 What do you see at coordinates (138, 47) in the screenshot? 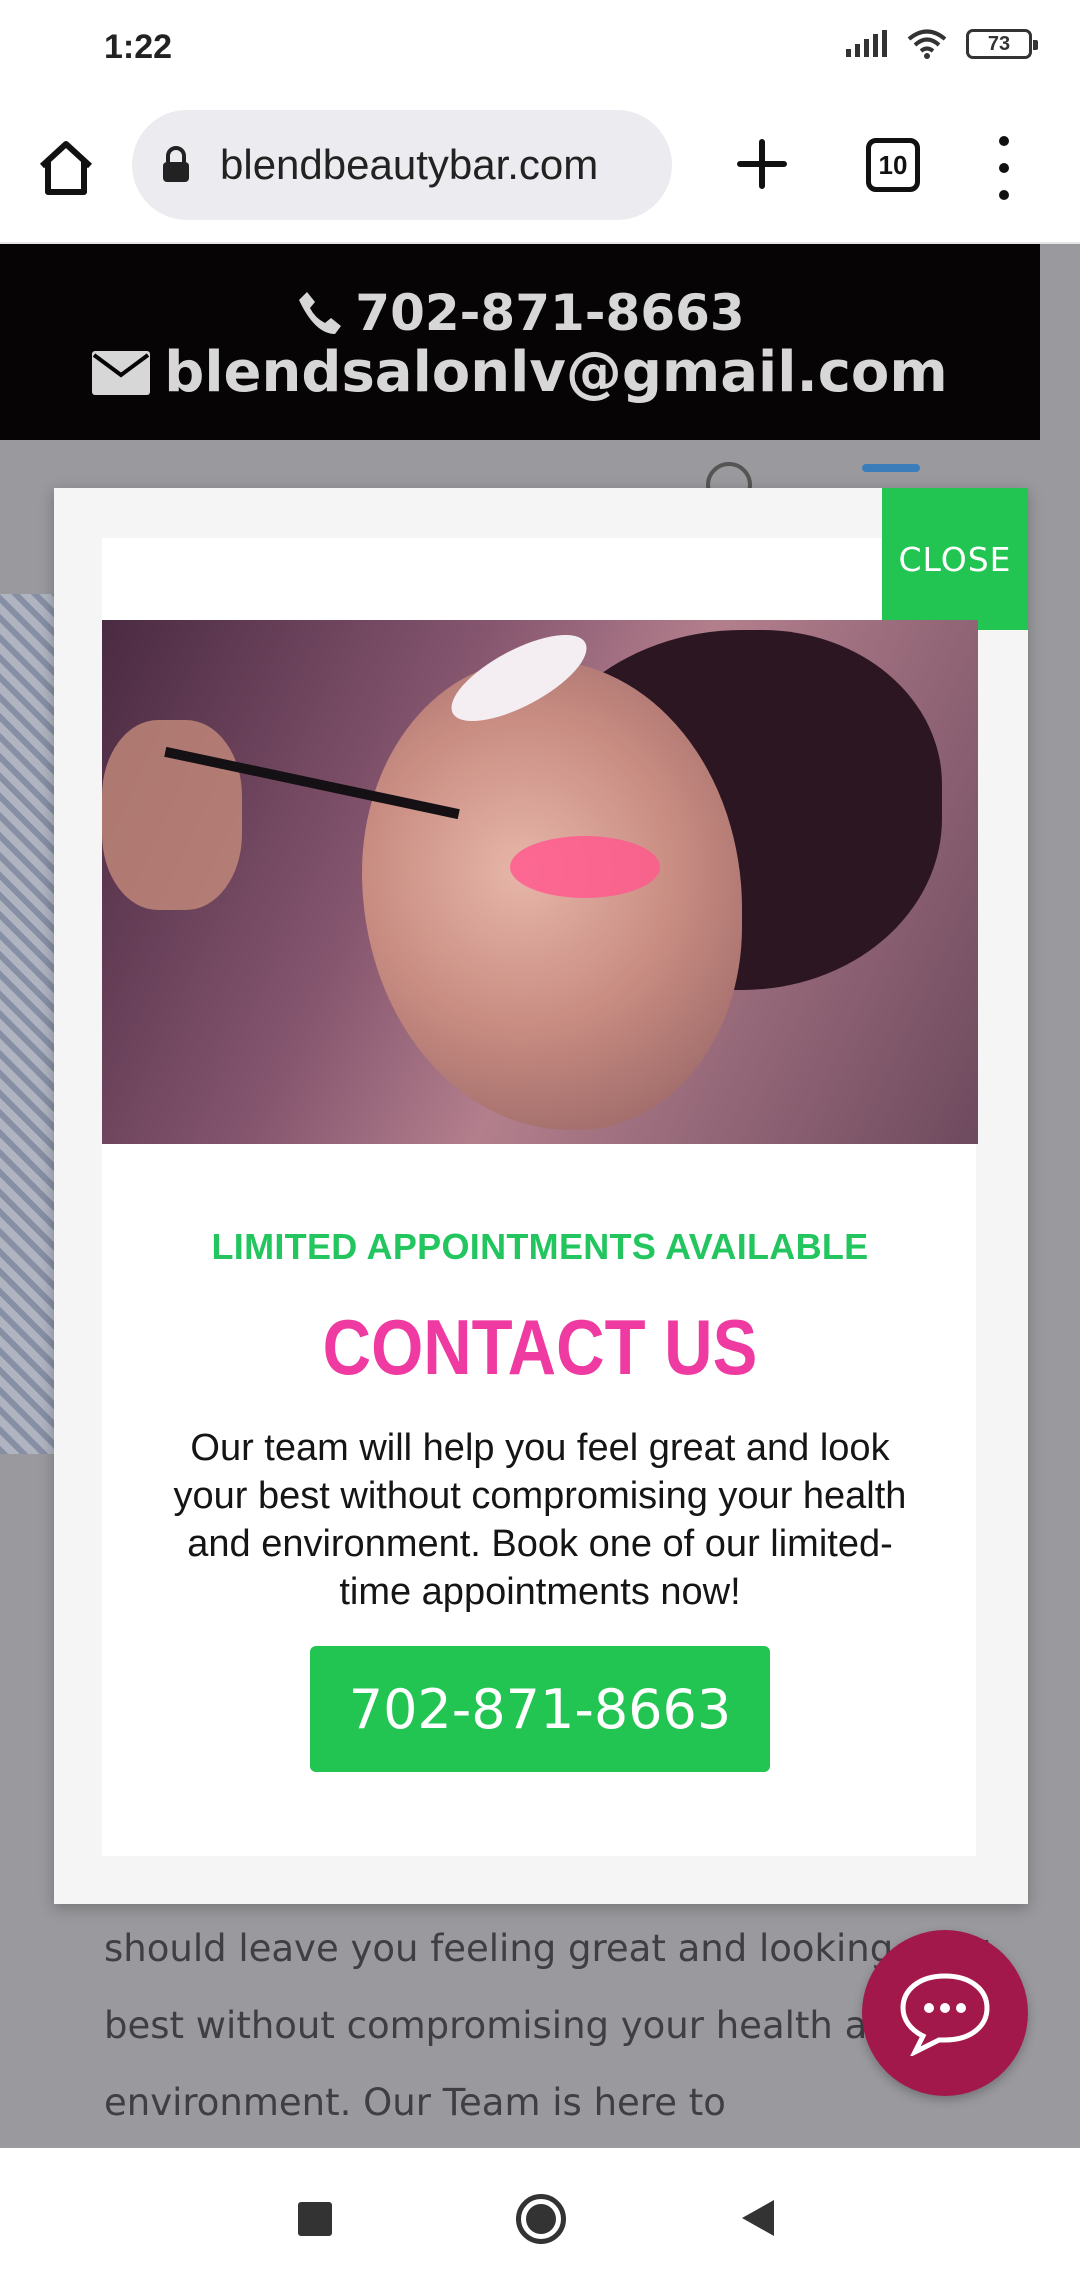
I see `status-time: 1:22` at bounding box center [138, 47].